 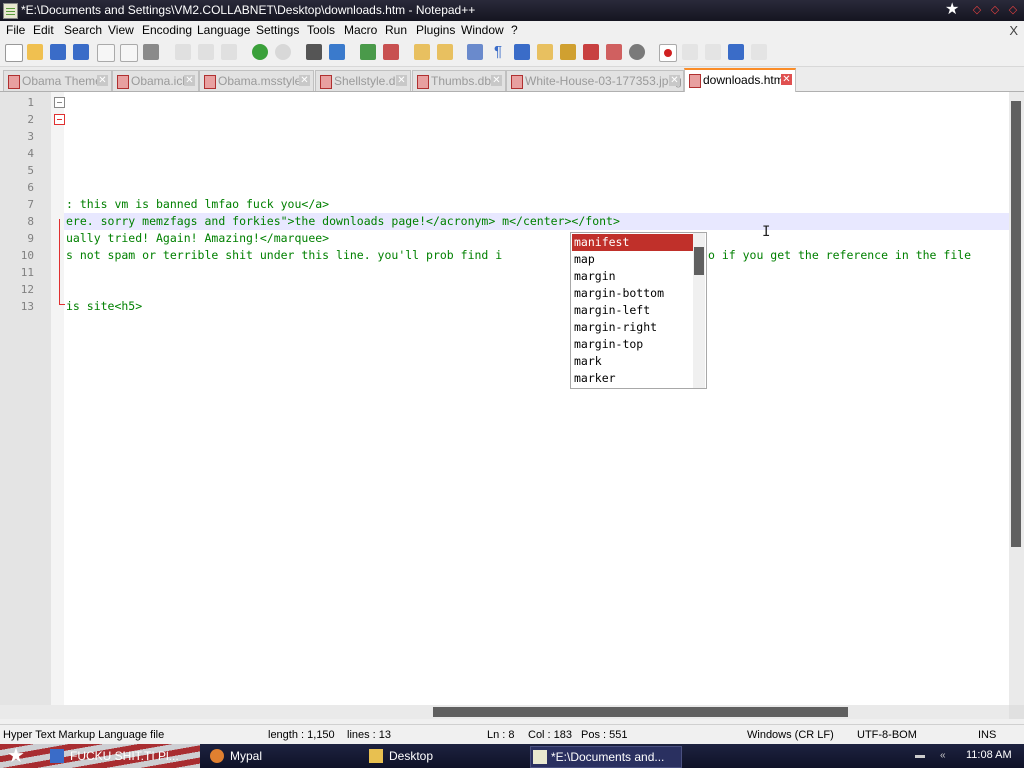 I want to click on menu-language: Language, so click(x=223, y=30).